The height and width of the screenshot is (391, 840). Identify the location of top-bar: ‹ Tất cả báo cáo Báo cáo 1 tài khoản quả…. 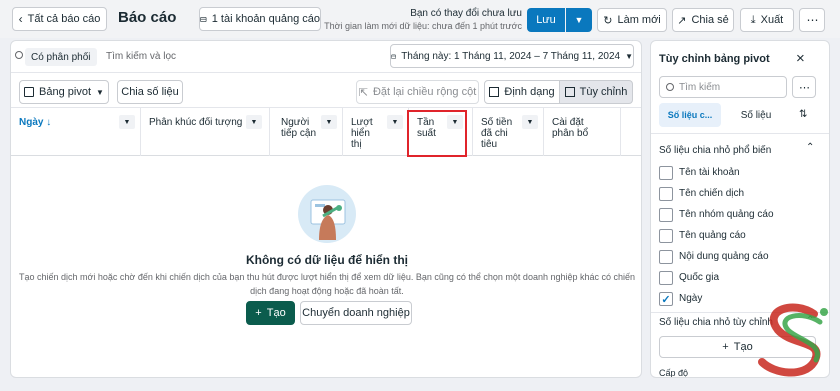
(420, 19).